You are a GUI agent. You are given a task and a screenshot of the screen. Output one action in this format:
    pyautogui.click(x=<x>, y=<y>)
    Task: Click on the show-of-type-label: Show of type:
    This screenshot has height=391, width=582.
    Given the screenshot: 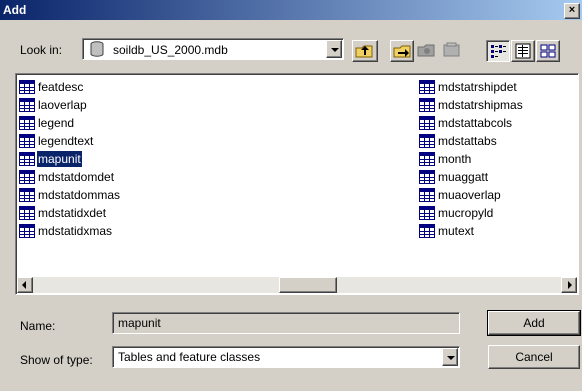 What is the action you would take?
    pyautogui.click(x=56, y=360)
    